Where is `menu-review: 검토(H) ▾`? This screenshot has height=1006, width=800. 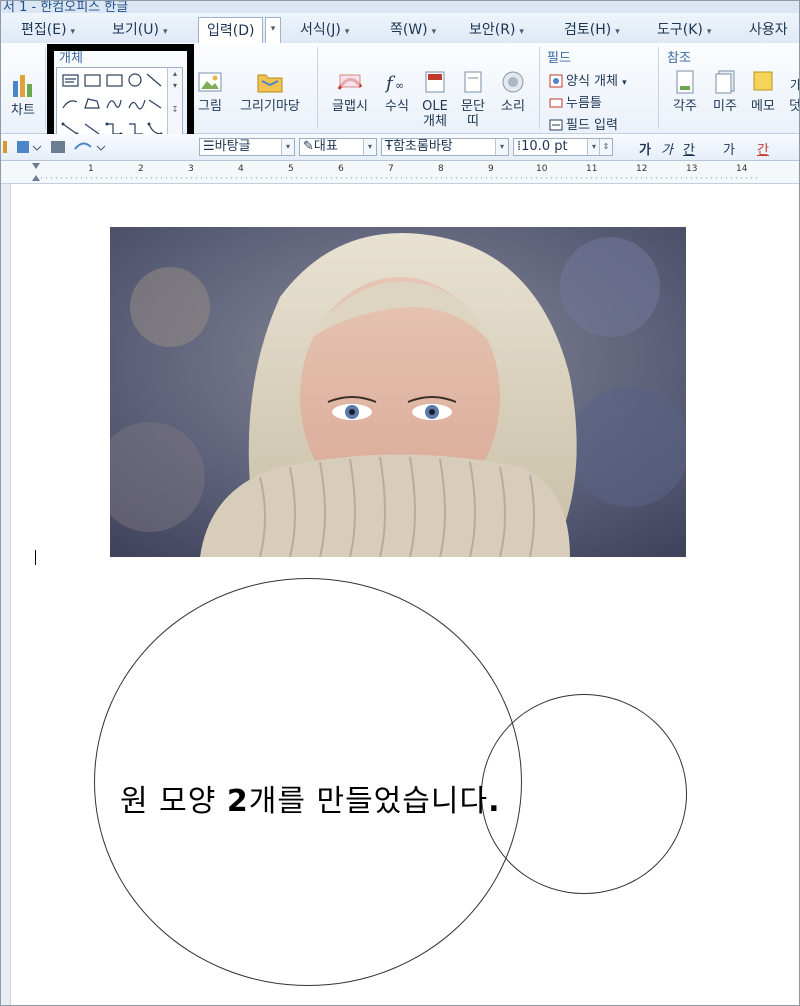 menu-review: 검토(H) ▾ is located at coordinates (592, 29).